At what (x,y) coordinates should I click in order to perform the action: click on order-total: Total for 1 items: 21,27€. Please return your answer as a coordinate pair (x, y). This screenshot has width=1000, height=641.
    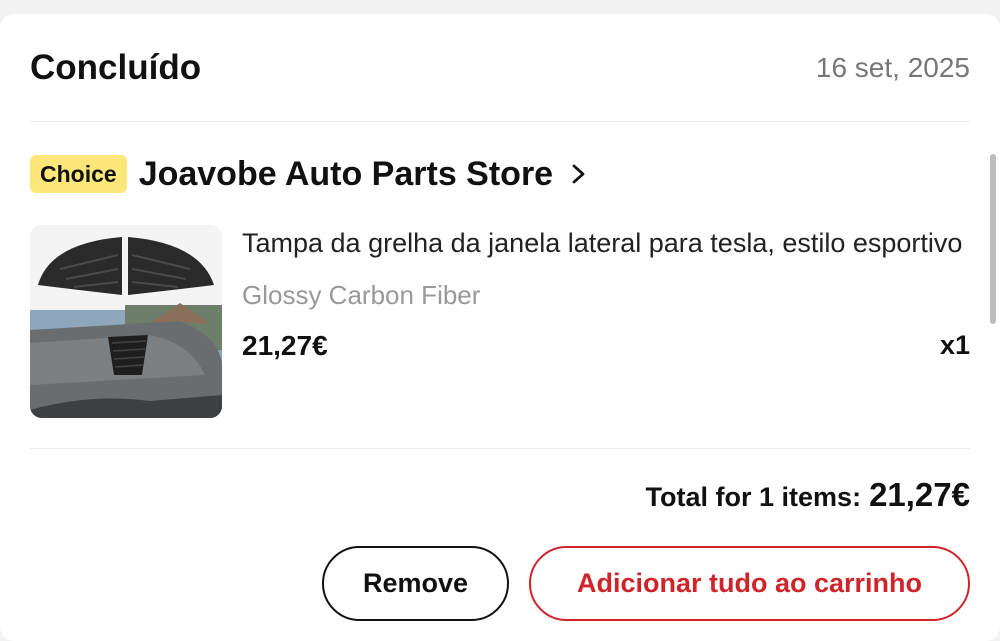
    Looking at the image, I should click on (808, 495).